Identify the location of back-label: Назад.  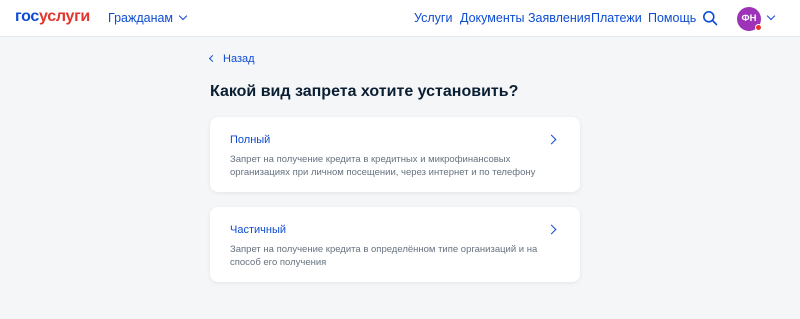
(239, 59).